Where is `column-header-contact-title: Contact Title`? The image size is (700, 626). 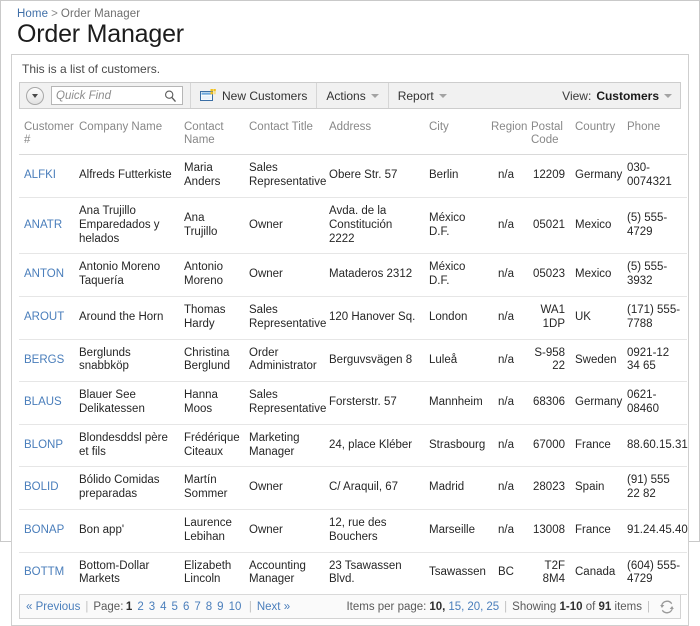 column-header-contact-title: Contact Title is located at coordinates (284, 136).